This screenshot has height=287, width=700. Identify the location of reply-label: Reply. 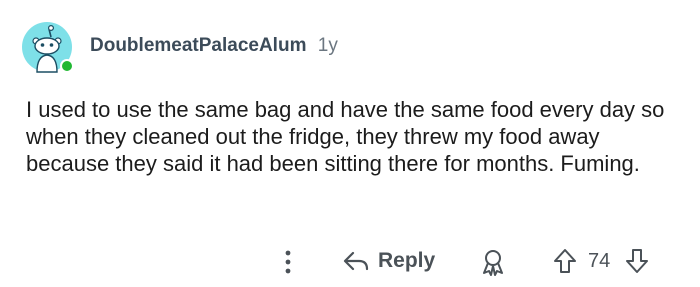
(407, 260).